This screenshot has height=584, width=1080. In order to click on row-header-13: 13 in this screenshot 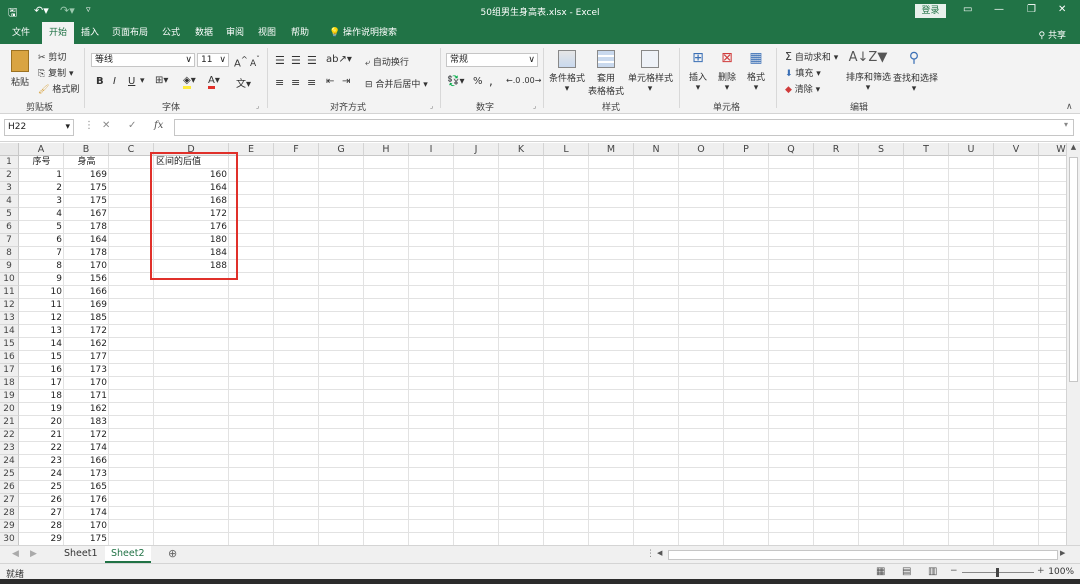, I will do `click(9, 318)`.